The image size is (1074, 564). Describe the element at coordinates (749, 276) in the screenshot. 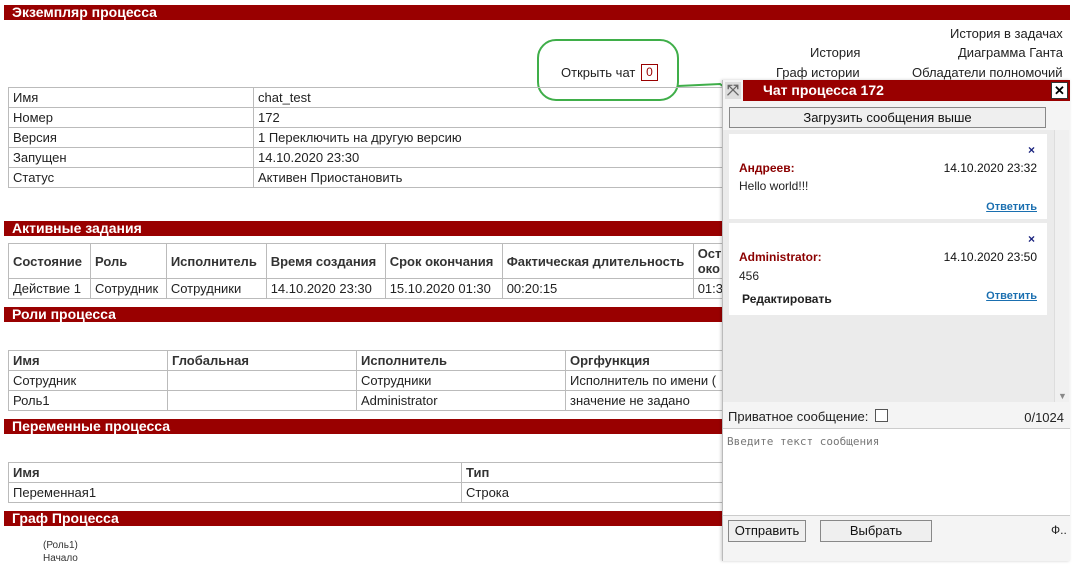

I see `message-text: 456` at that location.